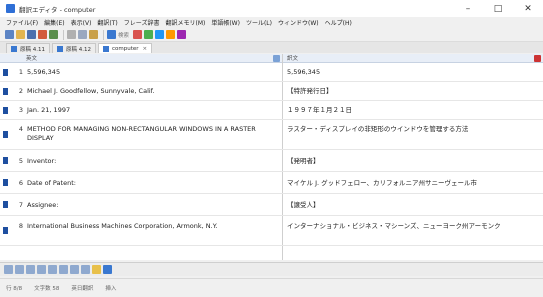  I want to click on table-row: 7 Assignee: 【譲受人】, so click(271, 205).